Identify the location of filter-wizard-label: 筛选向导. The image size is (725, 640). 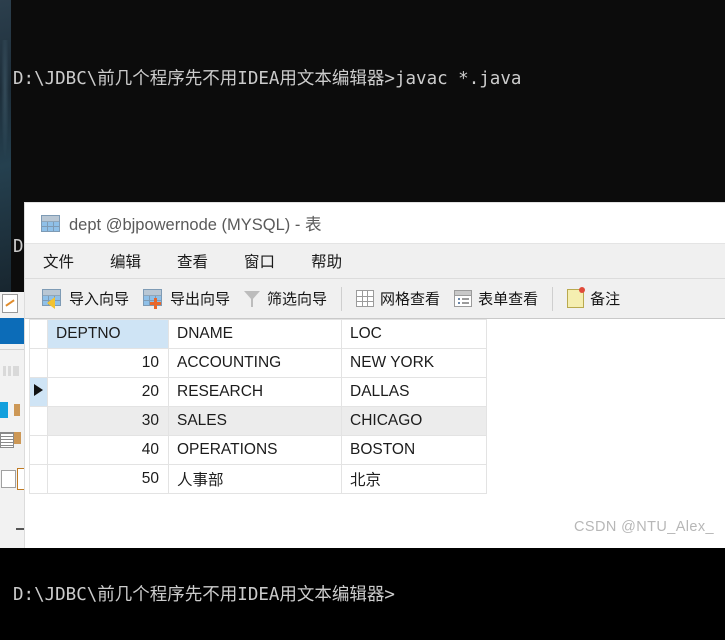
(297, 299).